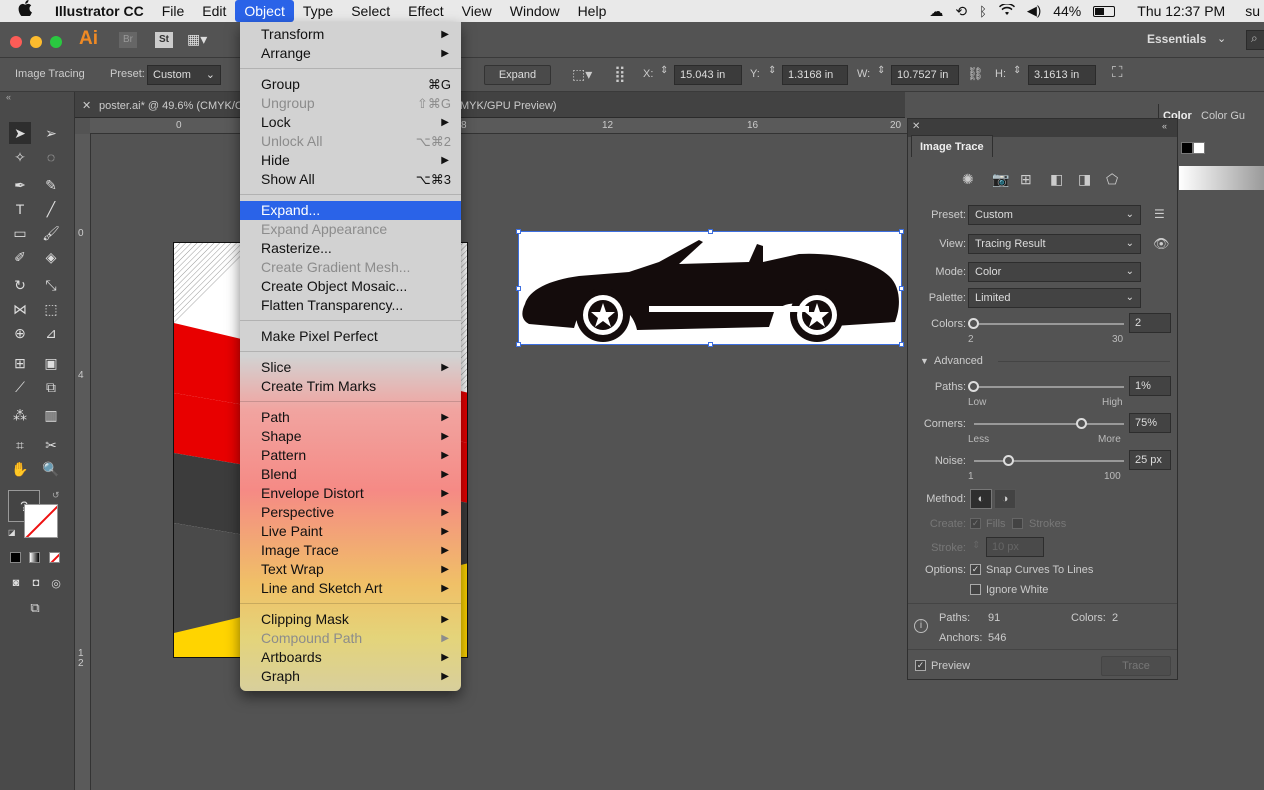  I want to click on rotate-tool-icon: ↻, so click(20, 285).